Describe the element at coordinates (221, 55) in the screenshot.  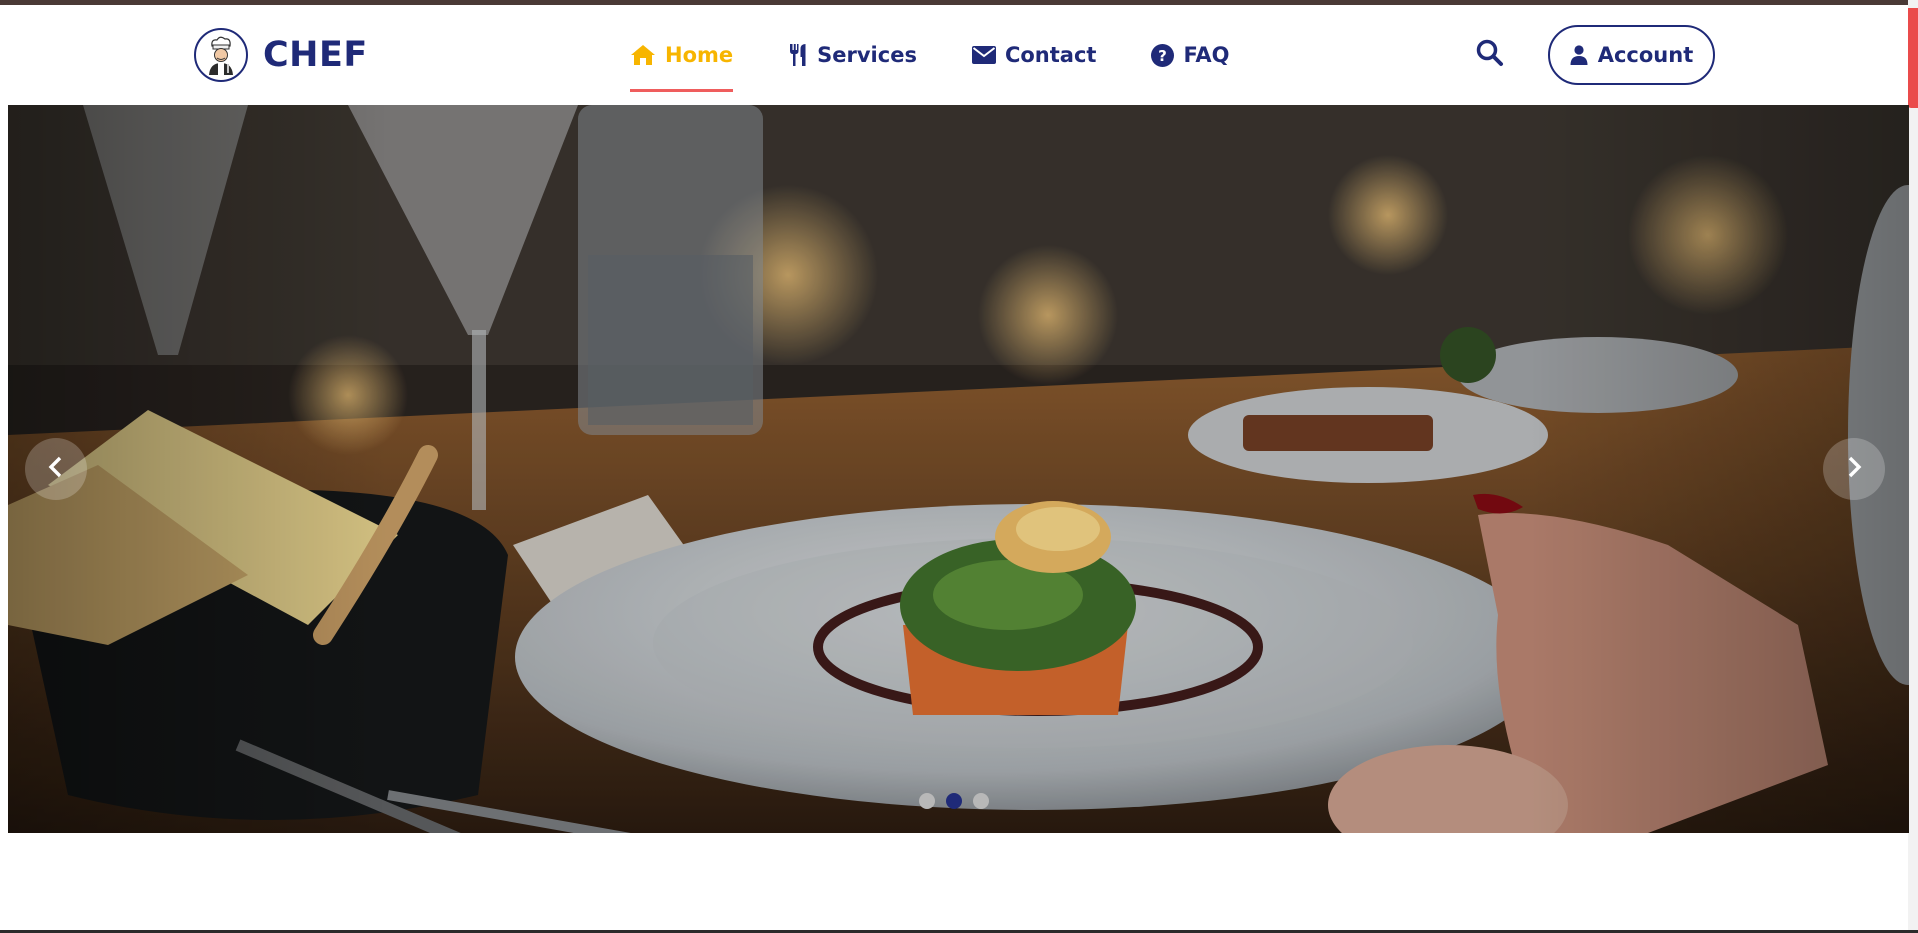
I see `chef-logo-icon` at that location.